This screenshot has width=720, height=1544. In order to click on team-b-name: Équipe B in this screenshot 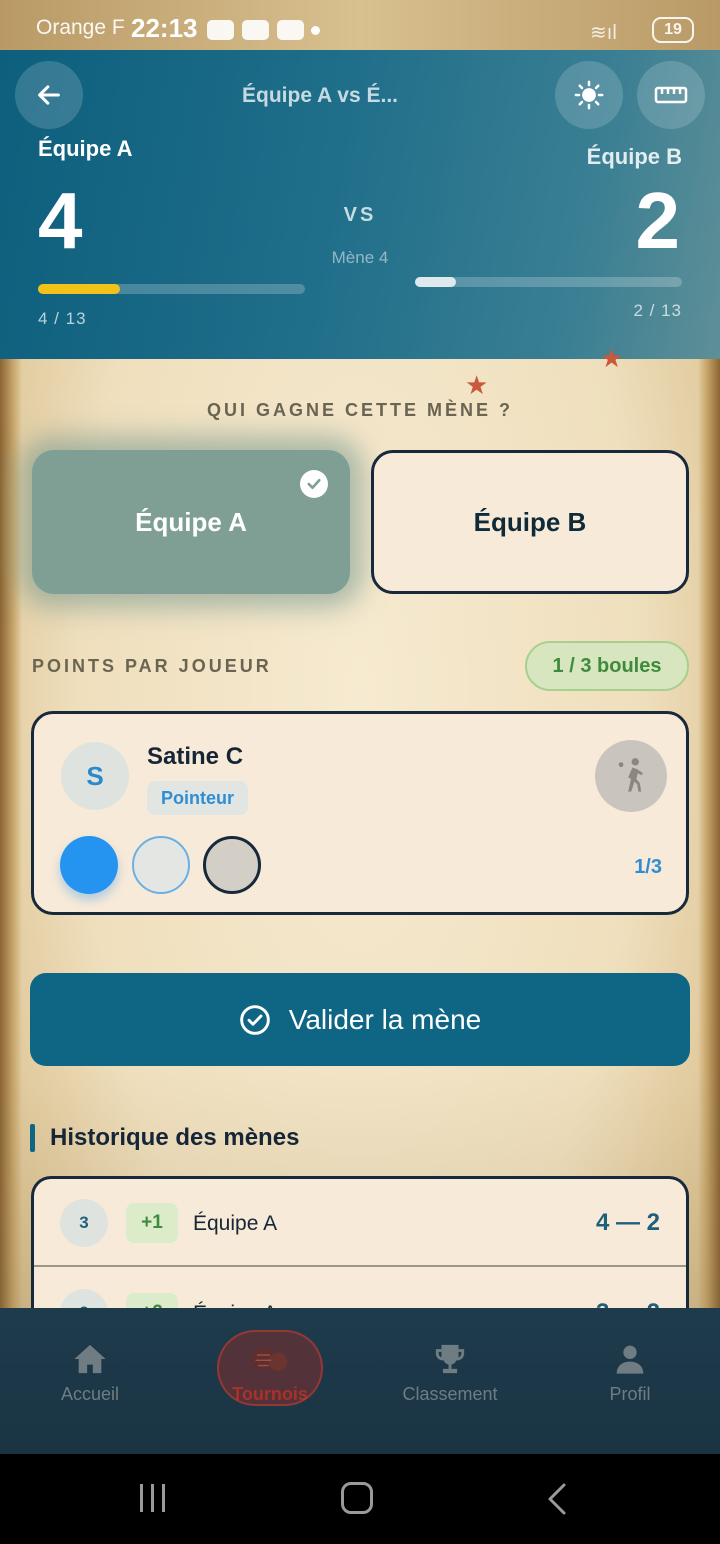, I will do `click(634, 156)`.